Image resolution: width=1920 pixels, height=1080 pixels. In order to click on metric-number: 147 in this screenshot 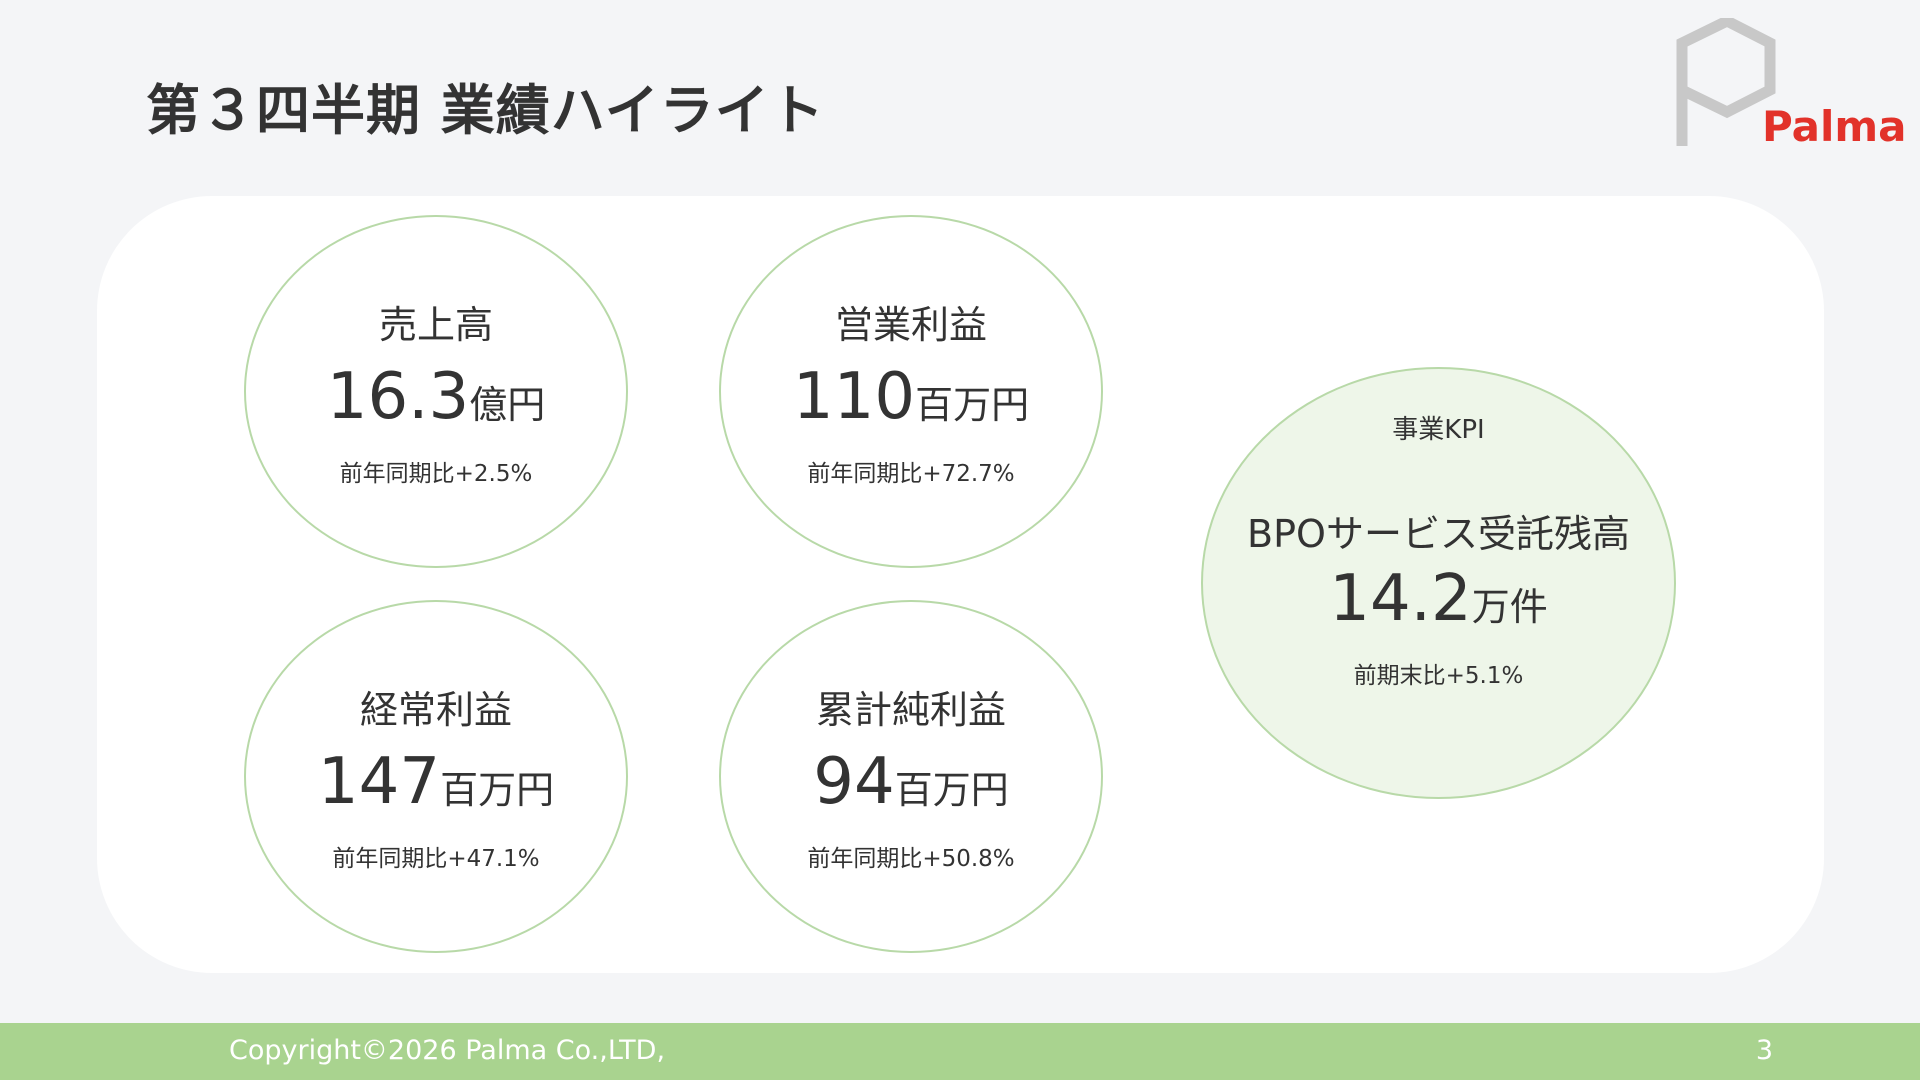, I will do `click(379, 782)`.